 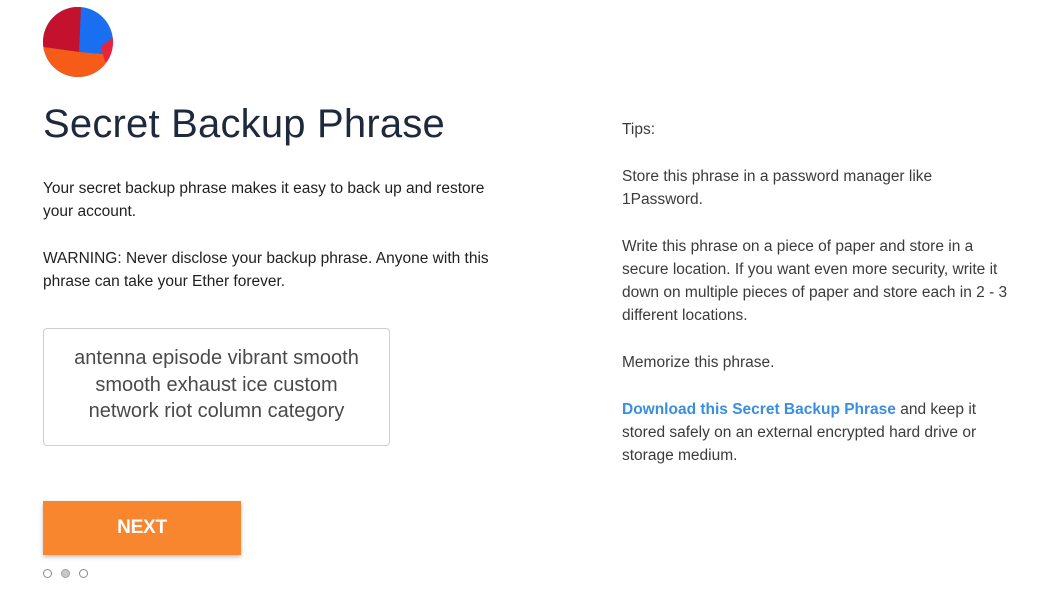 I want to click on tip-memorize: Memorize this phrase., so click(x=698, y=362).